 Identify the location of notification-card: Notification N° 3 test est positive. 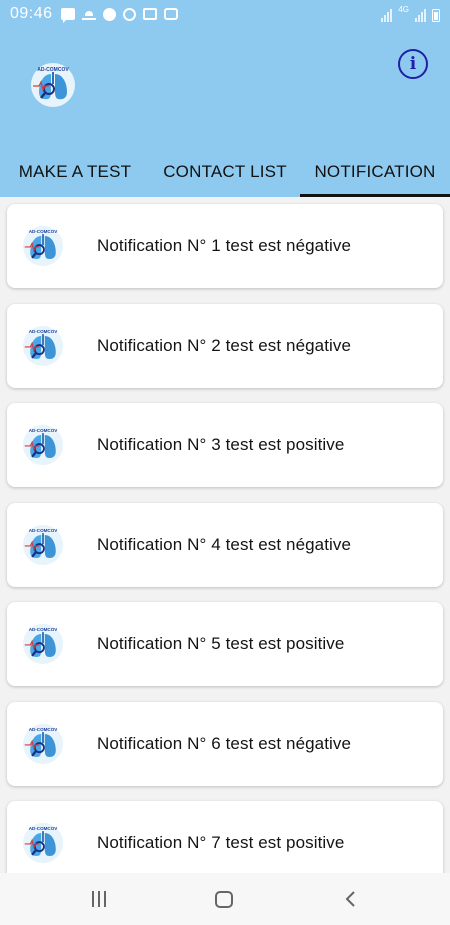
(225, 445).